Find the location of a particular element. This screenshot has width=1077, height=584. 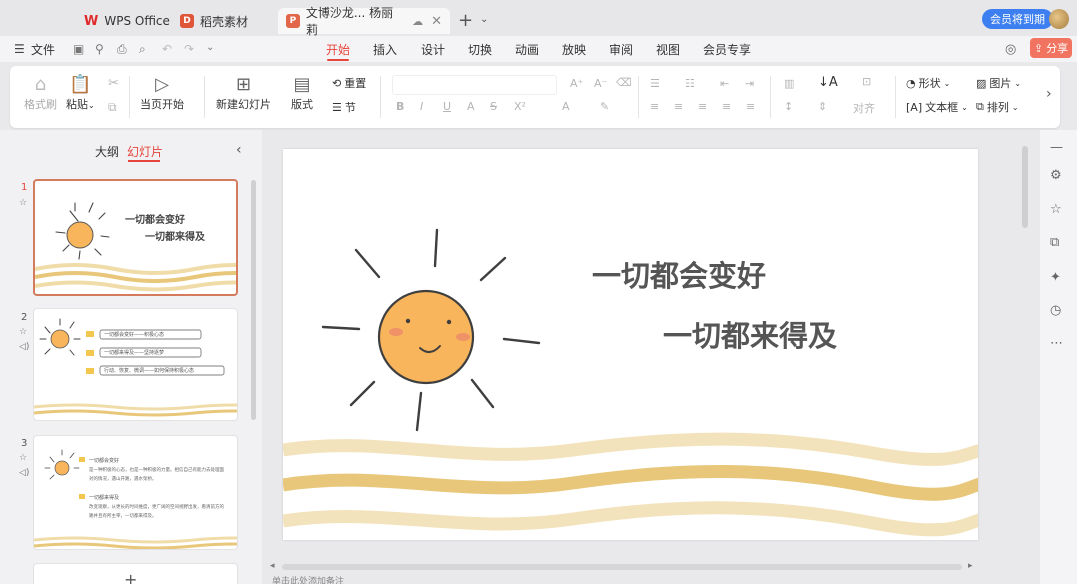

new-tab-button: + is located at coordinates (465, 20).